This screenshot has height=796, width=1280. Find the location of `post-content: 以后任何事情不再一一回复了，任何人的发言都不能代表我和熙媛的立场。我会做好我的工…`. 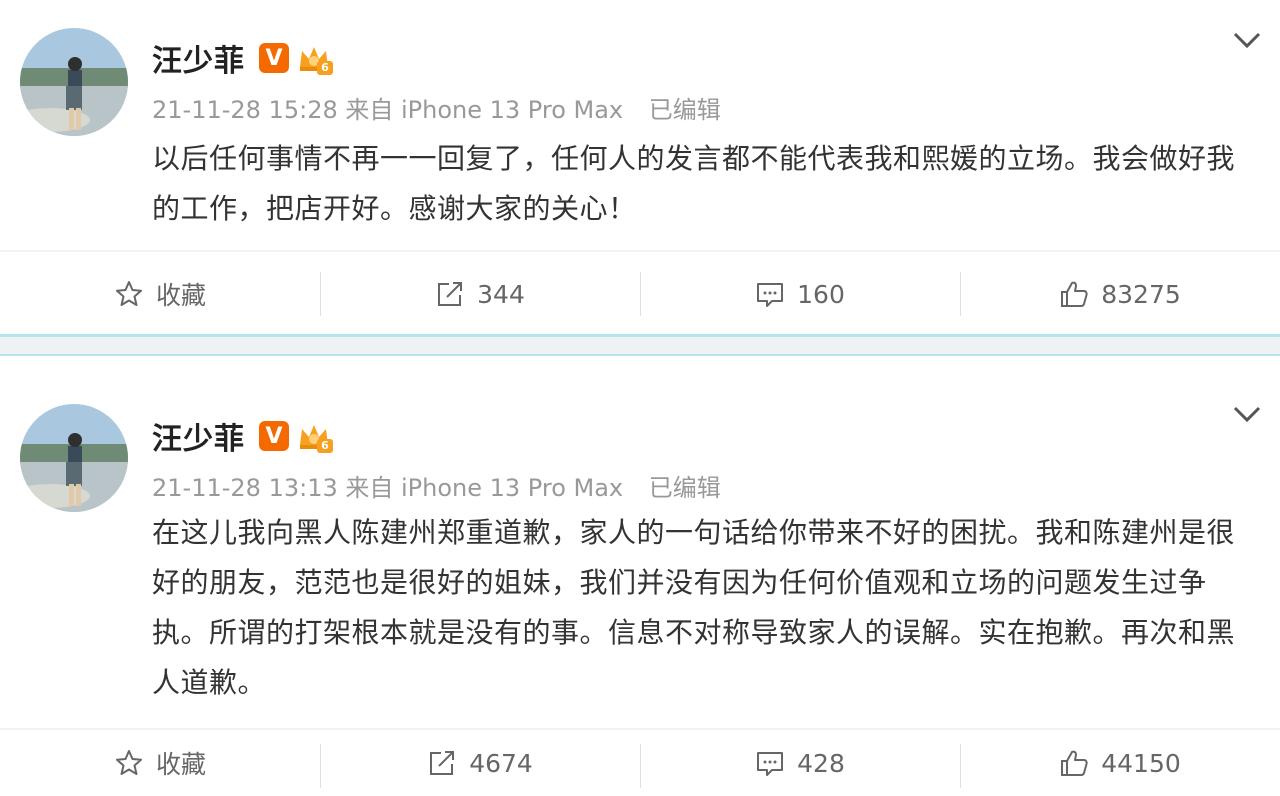

post-content: 以后任何事情不再一一回复了，任何人的发言都不能代表我和熙媛的立场。我会做好我的工… is located at coordinates (694, 183).